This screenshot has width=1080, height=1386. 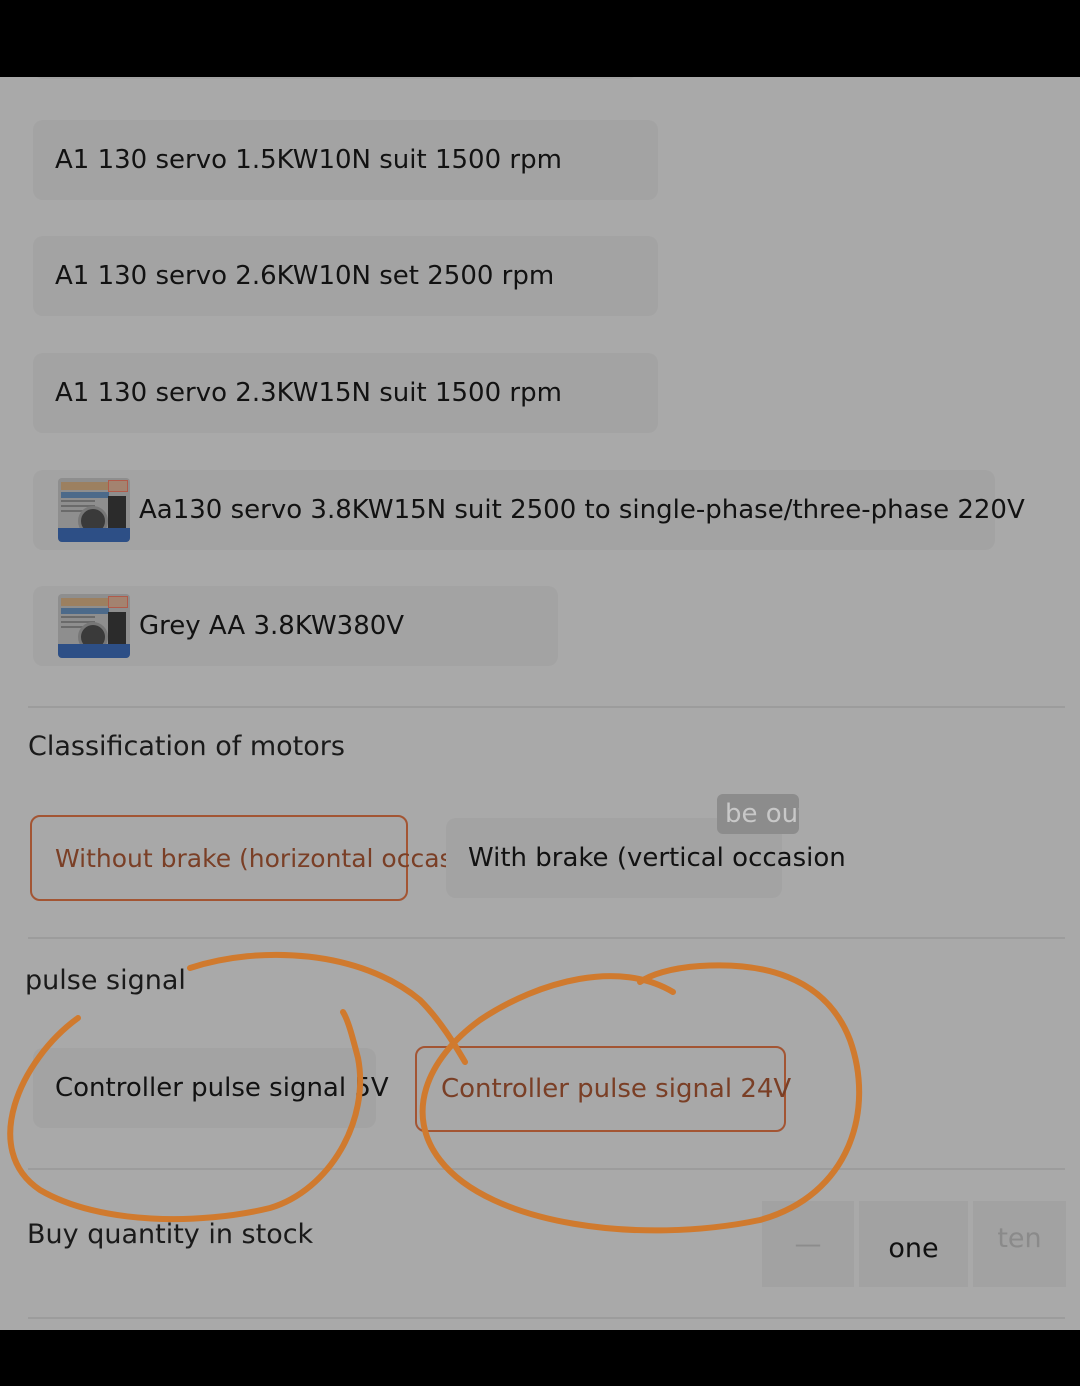 I want to click on increment-button: ten, so click(x=1019, y=1244).